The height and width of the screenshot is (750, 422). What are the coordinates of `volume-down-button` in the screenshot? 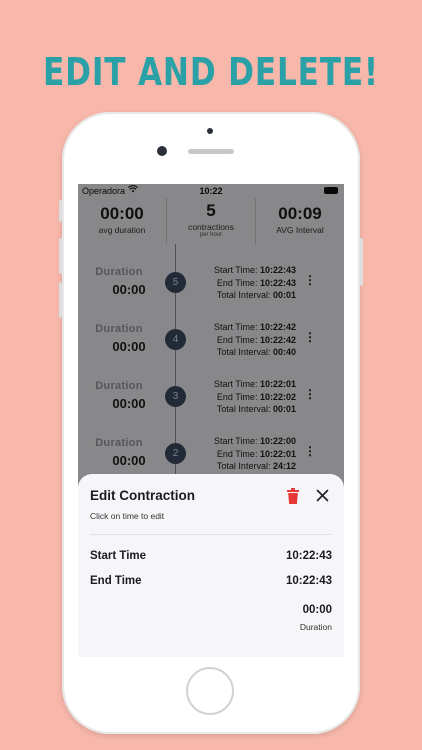 It's located at (60, 300).